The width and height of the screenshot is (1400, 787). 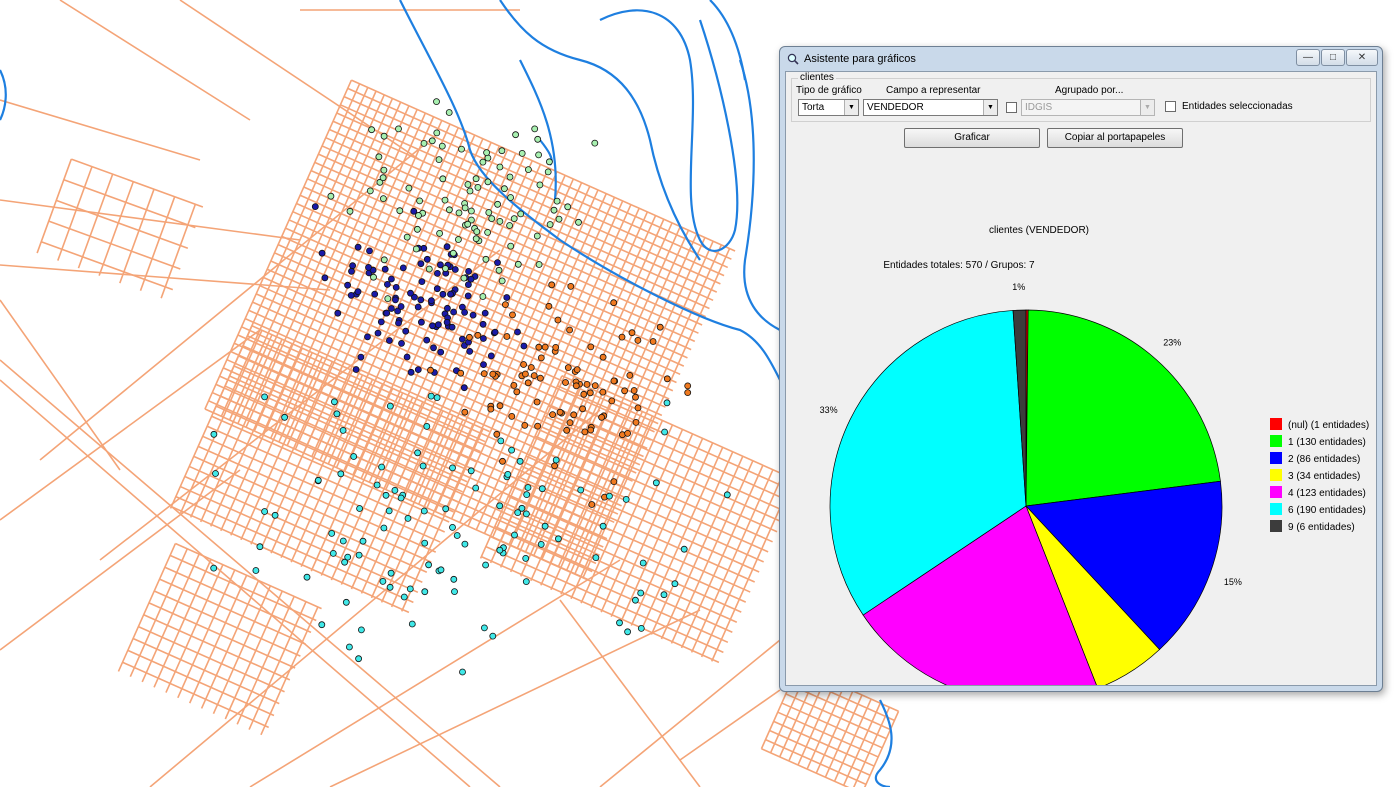 I want to click on close-button: ✕, so click(x=1362, y=57).